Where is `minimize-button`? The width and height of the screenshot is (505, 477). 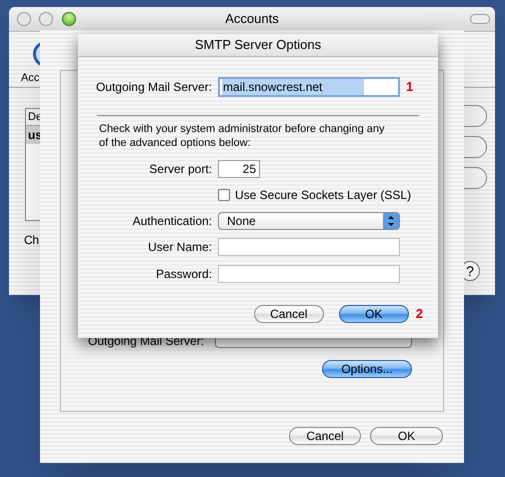 minimize-button is located at coordinates (46, 19).